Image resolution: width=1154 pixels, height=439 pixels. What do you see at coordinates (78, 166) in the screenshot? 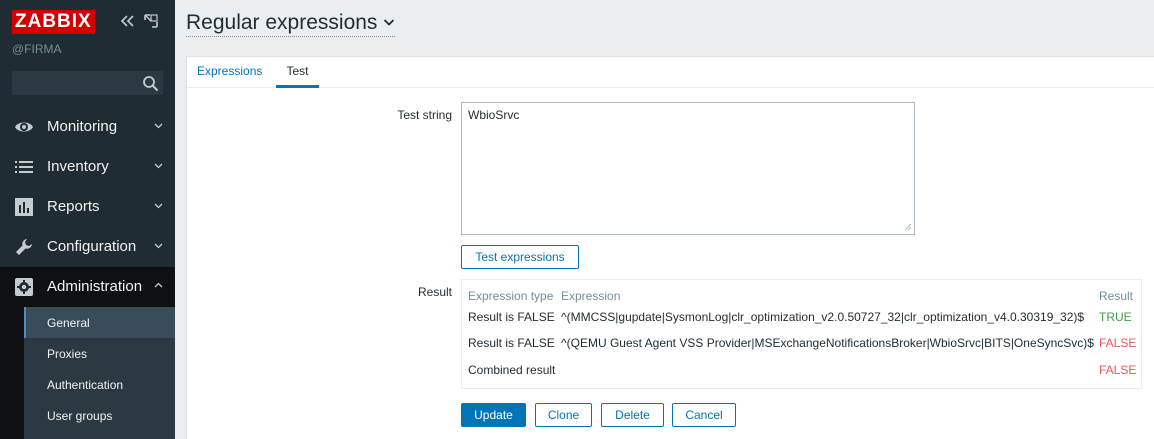
I see `menu-label: Inventory` at bounding box center [78, 166].